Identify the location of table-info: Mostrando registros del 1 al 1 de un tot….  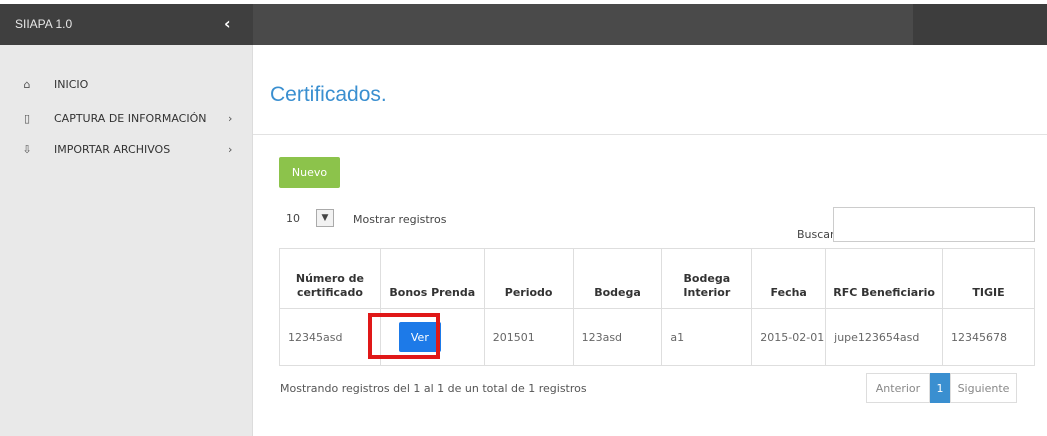
(433, 388).